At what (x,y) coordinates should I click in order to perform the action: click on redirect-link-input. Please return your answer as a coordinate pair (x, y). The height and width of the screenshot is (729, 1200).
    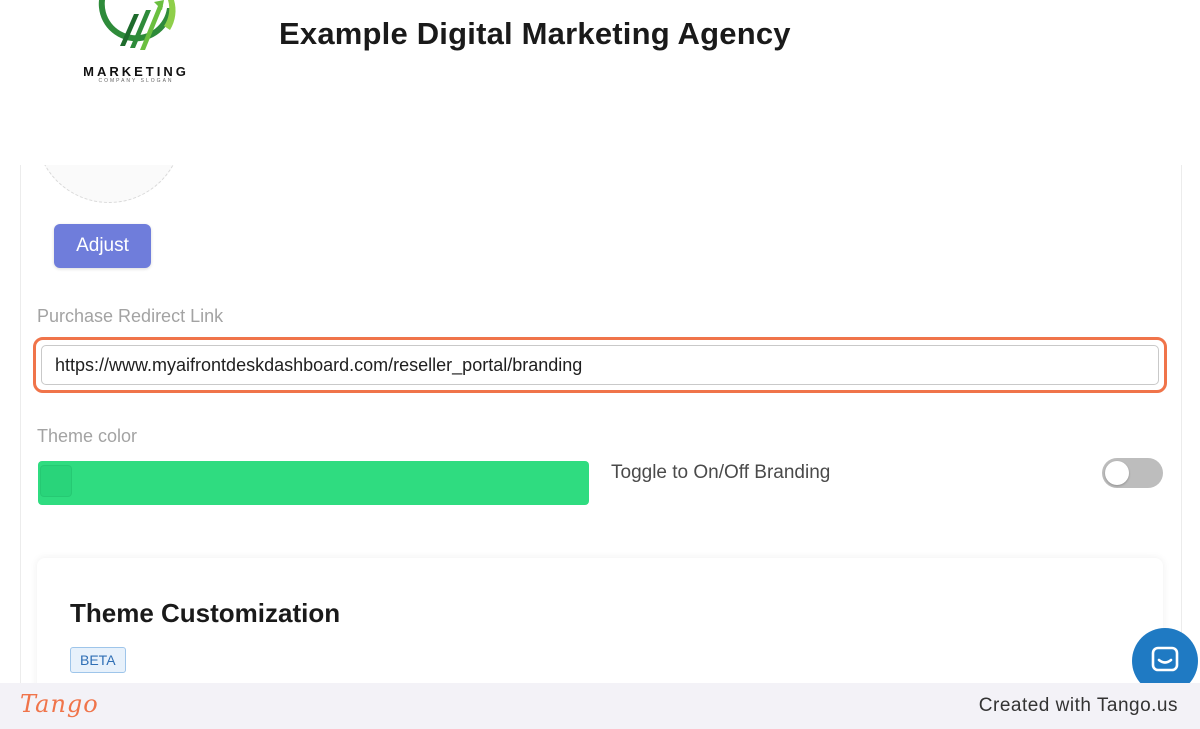
    Looking at the image, I should click on (600, 365).